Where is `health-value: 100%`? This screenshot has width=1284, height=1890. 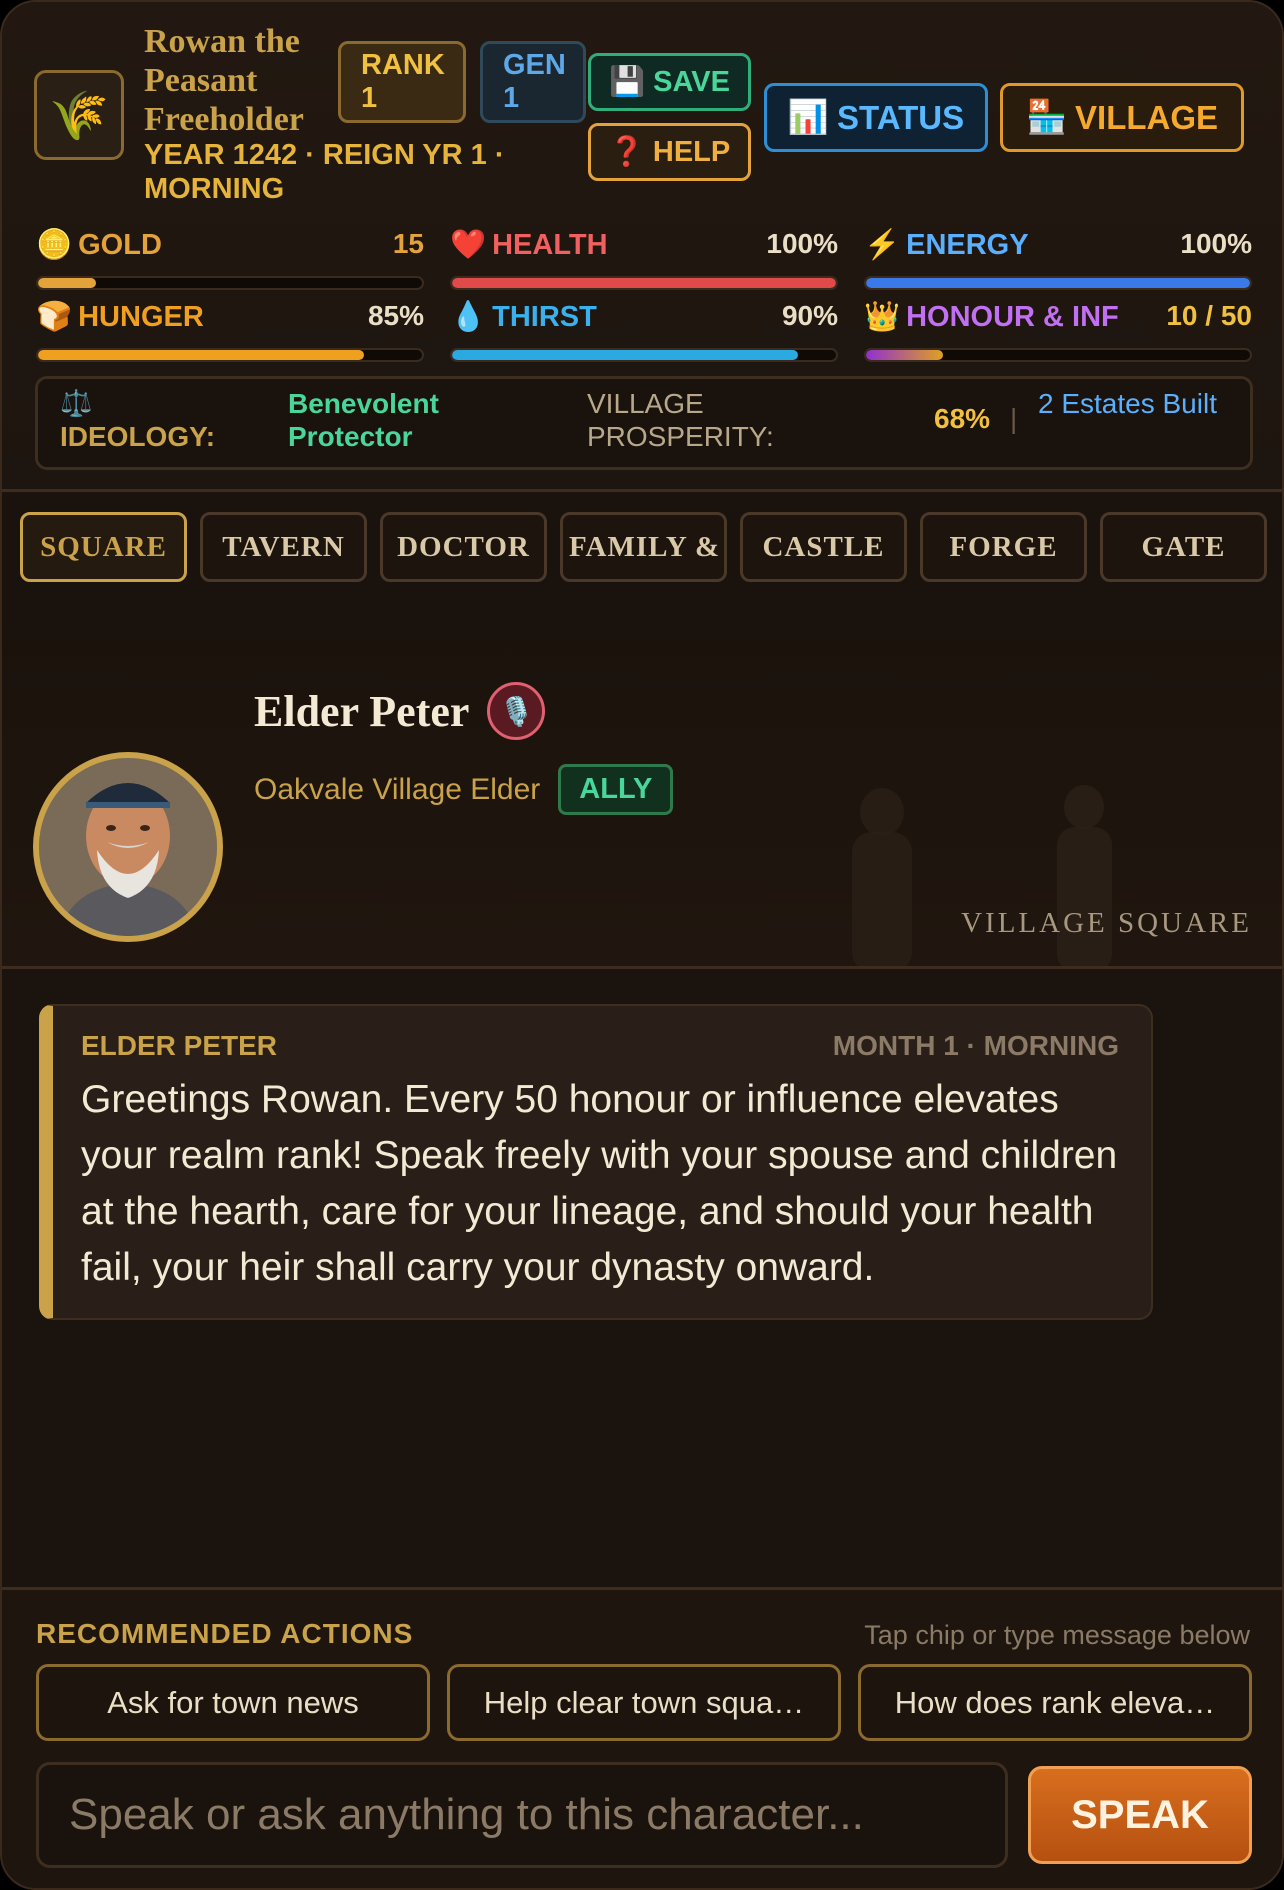 health-value: 100% is located at coordinates (802, 243).